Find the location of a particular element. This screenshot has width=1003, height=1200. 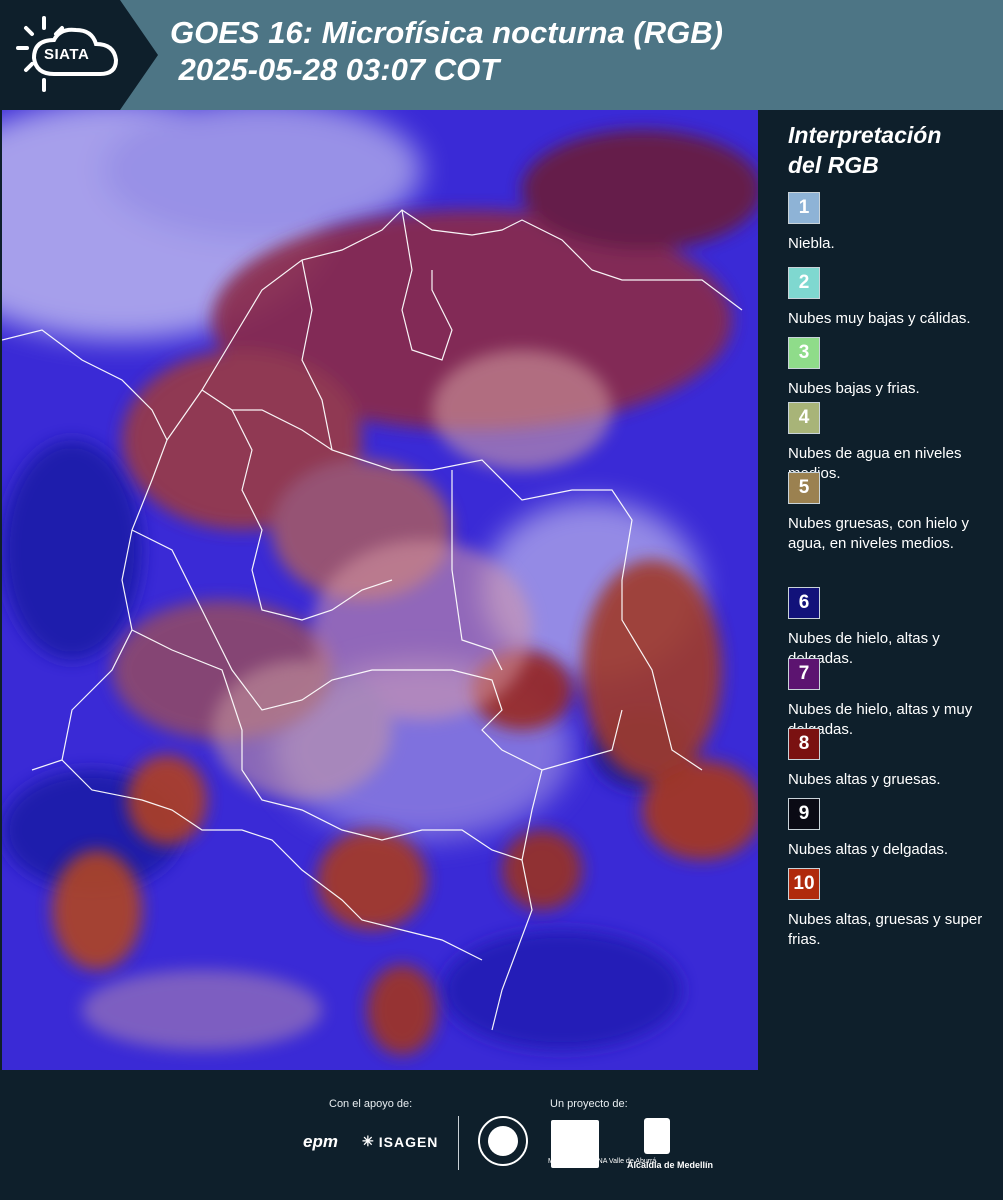

legend-swatch: 2 is located at coordinates (804, 283).